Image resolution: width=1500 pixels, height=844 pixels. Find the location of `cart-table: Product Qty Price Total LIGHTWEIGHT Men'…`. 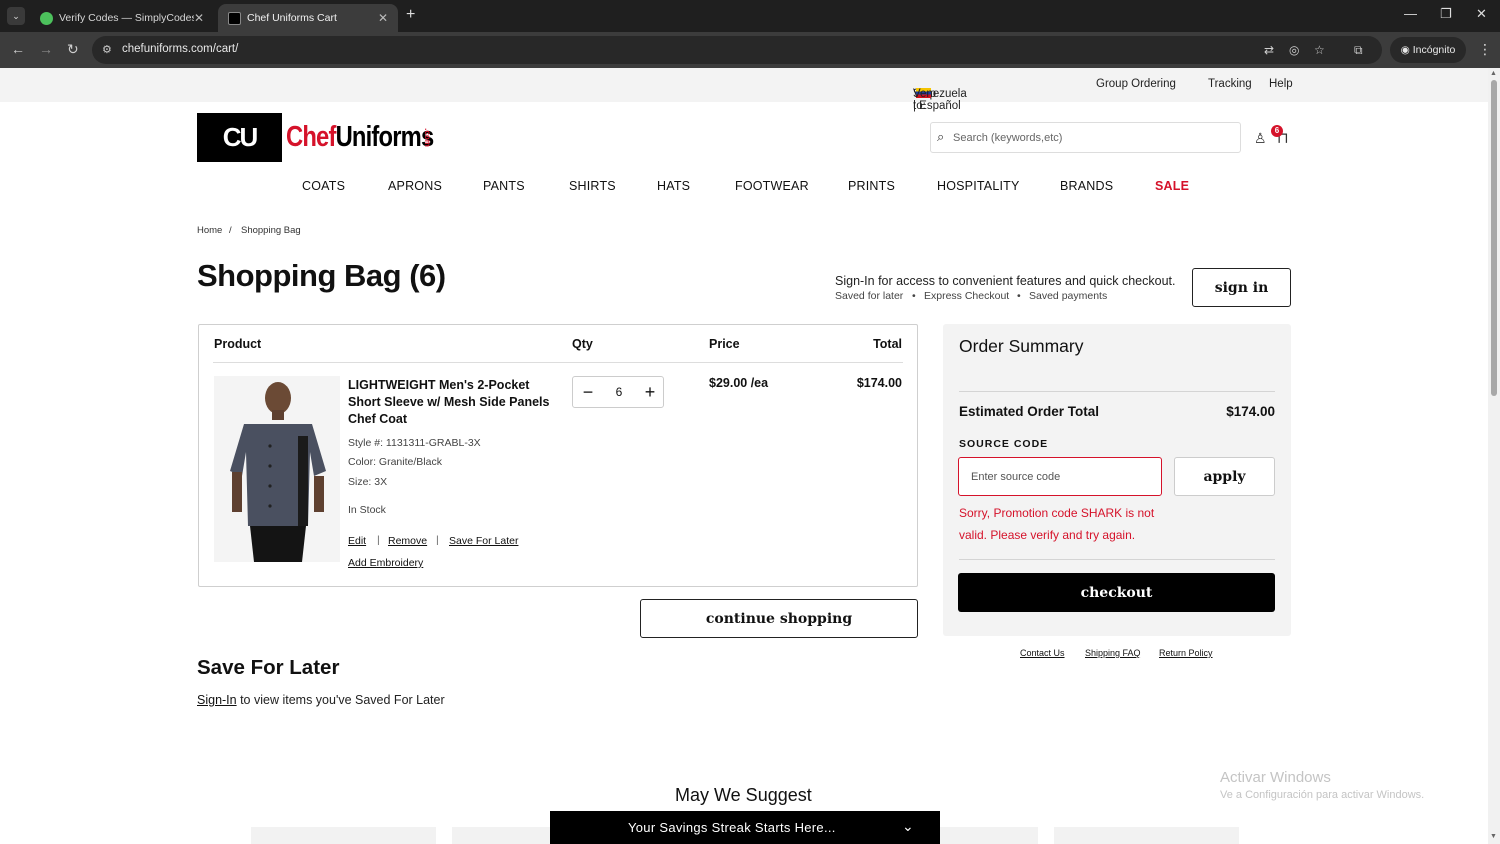

cart-table: Product Qty Price Total LIGHTWEIGHT Men'… is located at coordinates (558, 455).